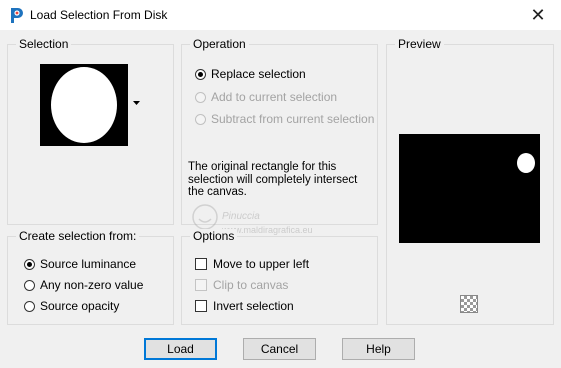 This screenshot has height=368, width=561. I want to click on add-to-selection-radio: Add to current selection, so click(266, 97).